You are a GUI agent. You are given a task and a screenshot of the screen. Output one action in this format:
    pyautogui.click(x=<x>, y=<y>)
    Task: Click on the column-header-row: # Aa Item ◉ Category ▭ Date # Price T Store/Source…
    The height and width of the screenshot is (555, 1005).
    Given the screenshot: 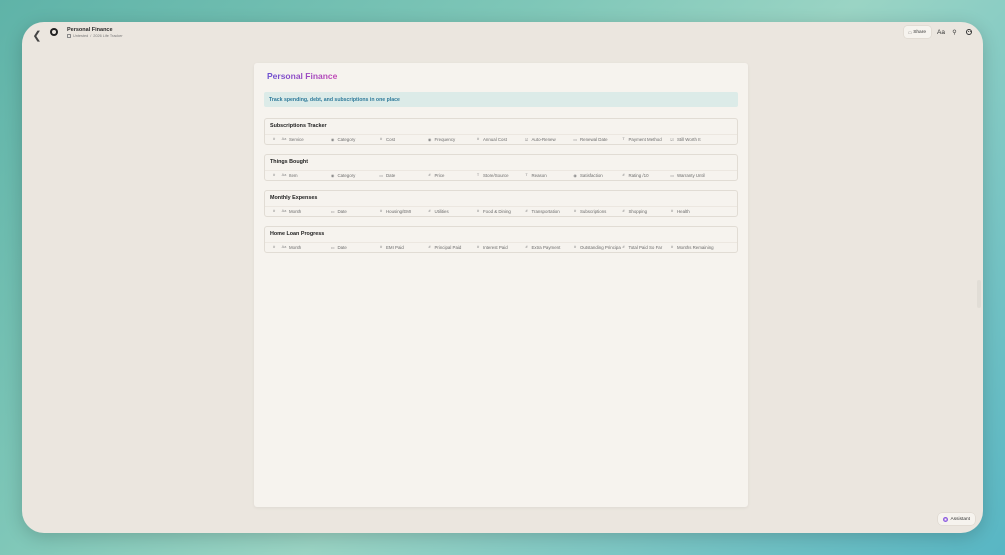 What is the action you would take?
    pyautogui.click(x=501, y=174)
    